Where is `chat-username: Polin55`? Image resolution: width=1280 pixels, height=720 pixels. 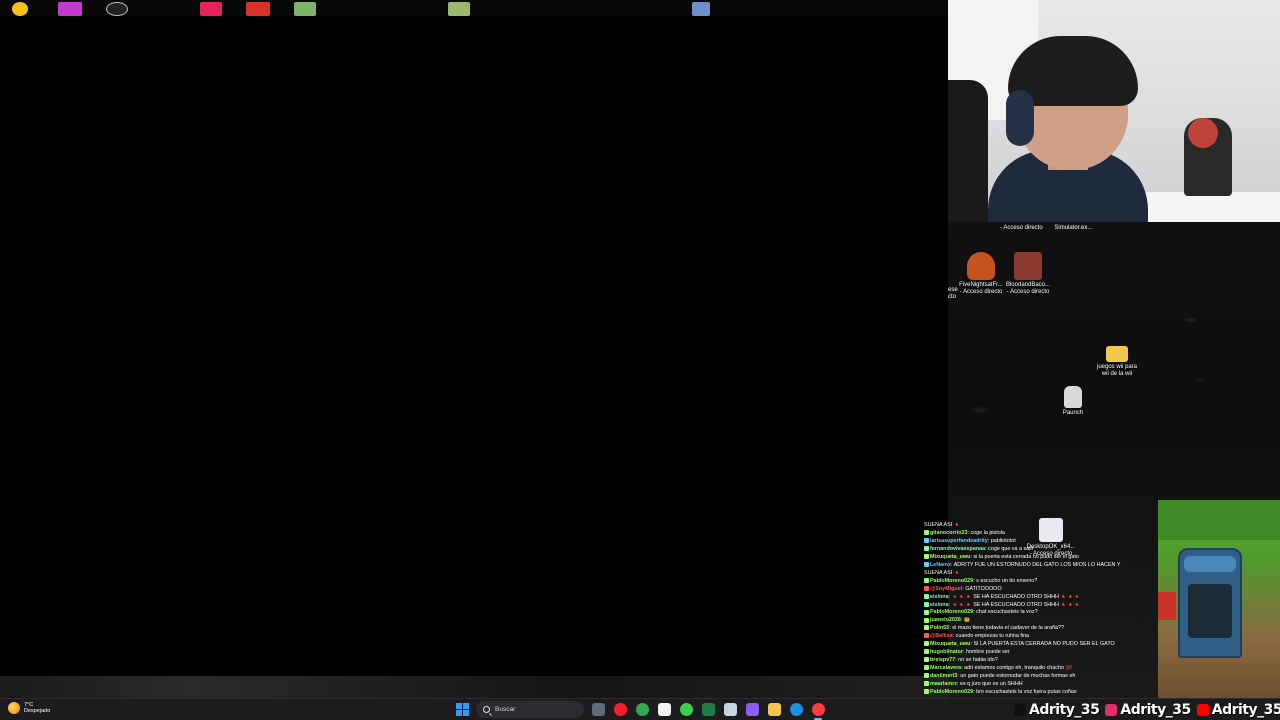 chat-username: Polin55 is located at coordinates (940, 628).